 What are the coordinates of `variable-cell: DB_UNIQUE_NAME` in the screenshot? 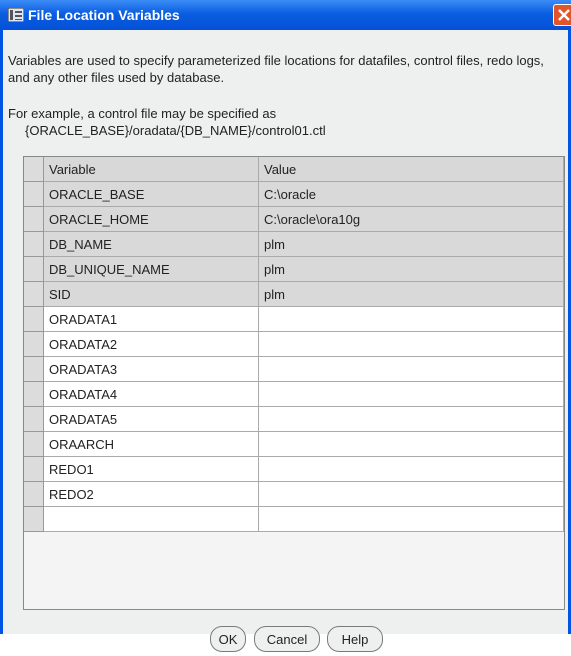 It's located at (151, 269).